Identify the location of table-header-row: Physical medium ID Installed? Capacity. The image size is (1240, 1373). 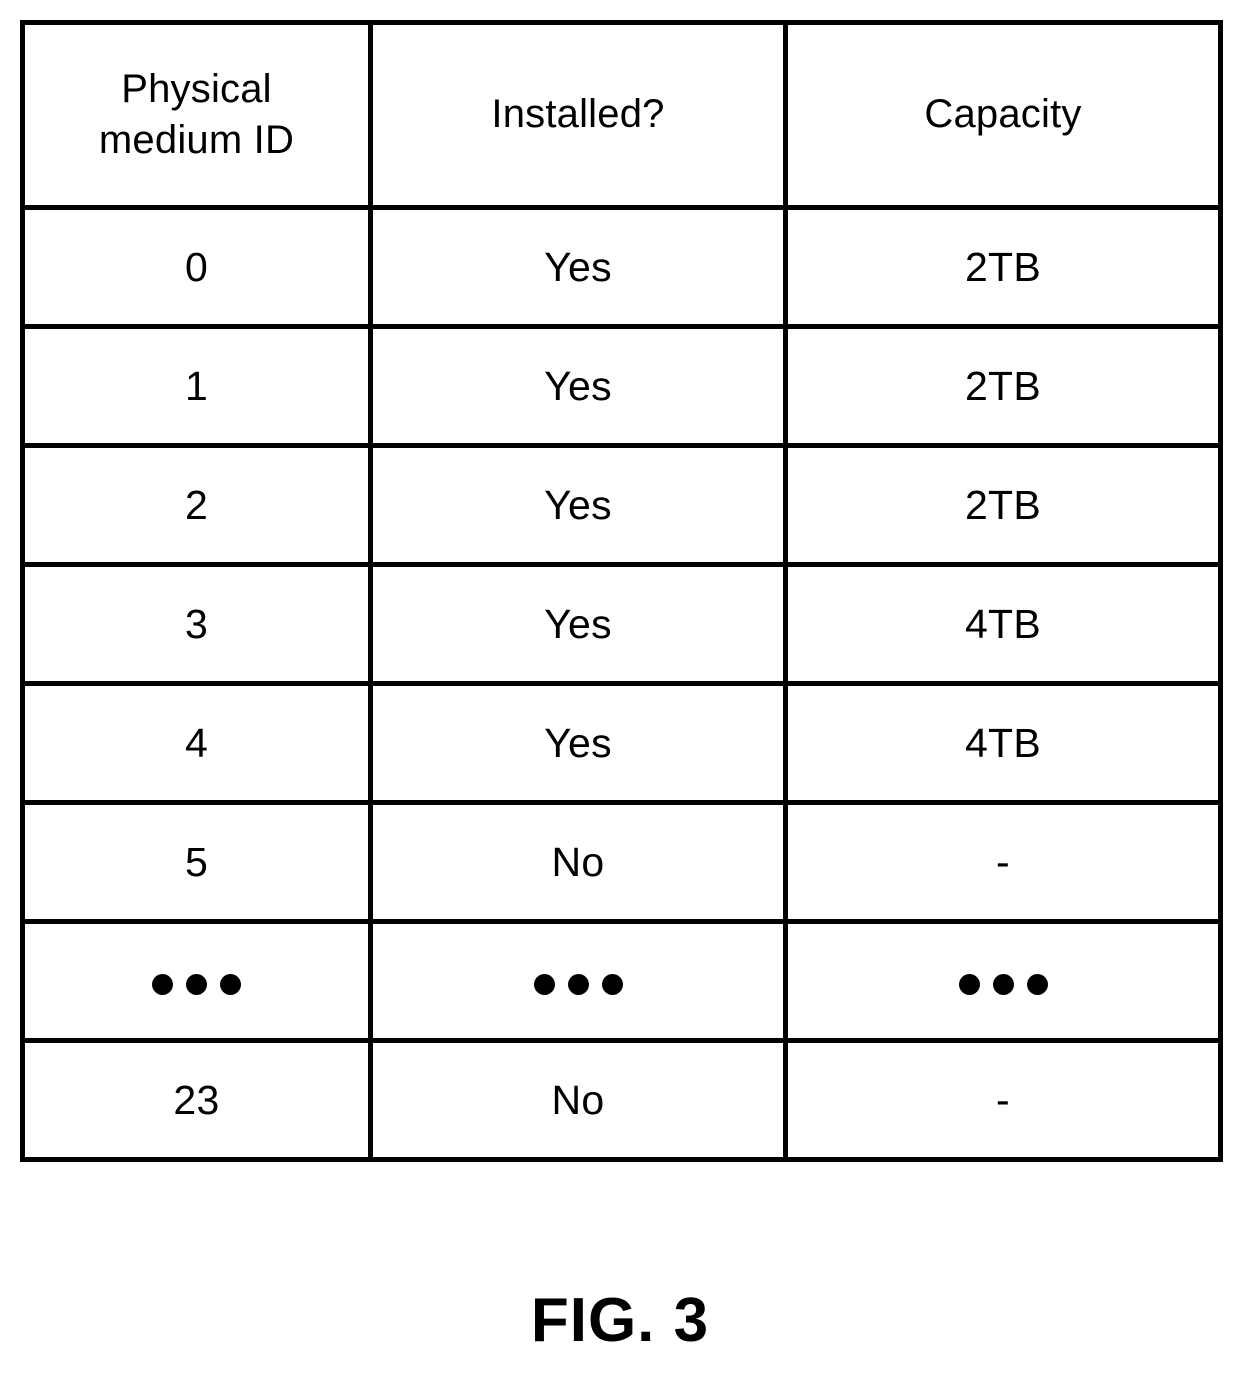
(621, 115).